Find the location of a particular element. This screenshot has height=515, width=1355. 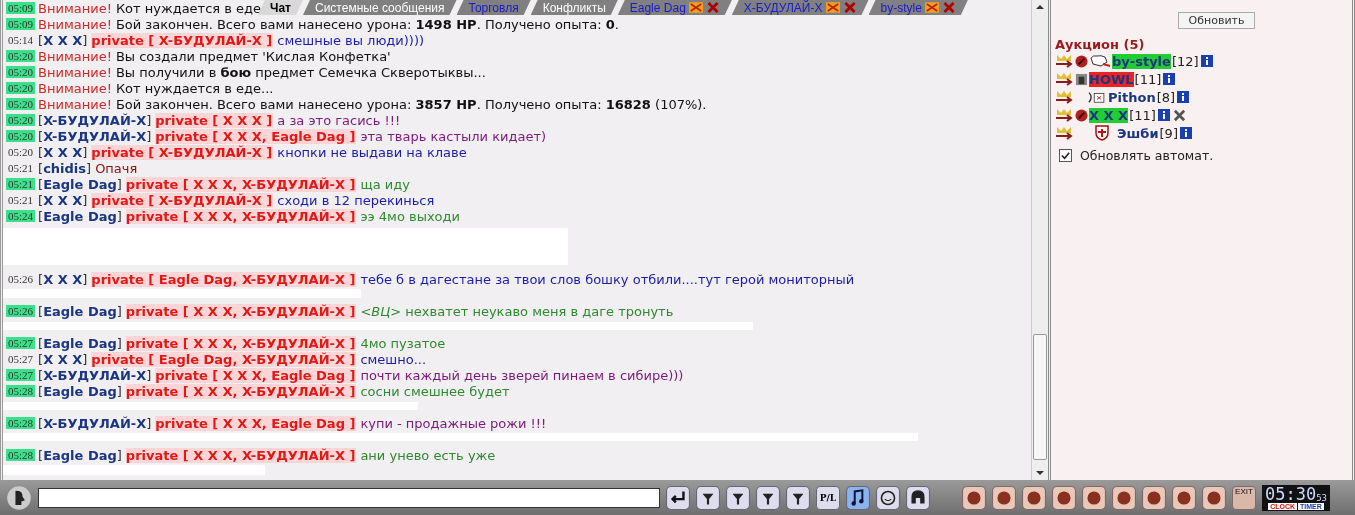

message-input is located at coordinates (349, 497).